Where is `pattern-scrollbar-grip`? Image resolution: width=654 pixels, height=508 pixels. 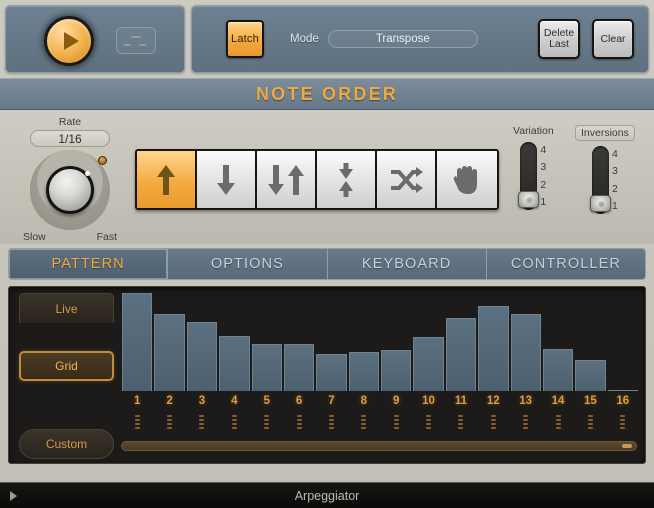
pattern-scrollbar-grip is located at coordinates (627, 446).